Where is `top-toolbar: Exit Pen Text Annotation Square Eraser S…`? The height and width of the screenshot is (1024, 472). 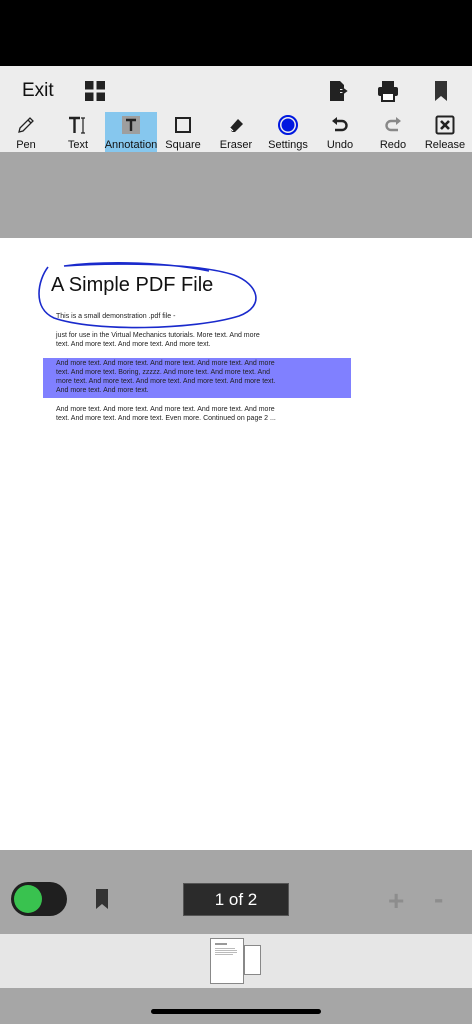
top-toolbar: Exit Pen Text Annotation Square Eraser S… is located at coordinates (236, 109).